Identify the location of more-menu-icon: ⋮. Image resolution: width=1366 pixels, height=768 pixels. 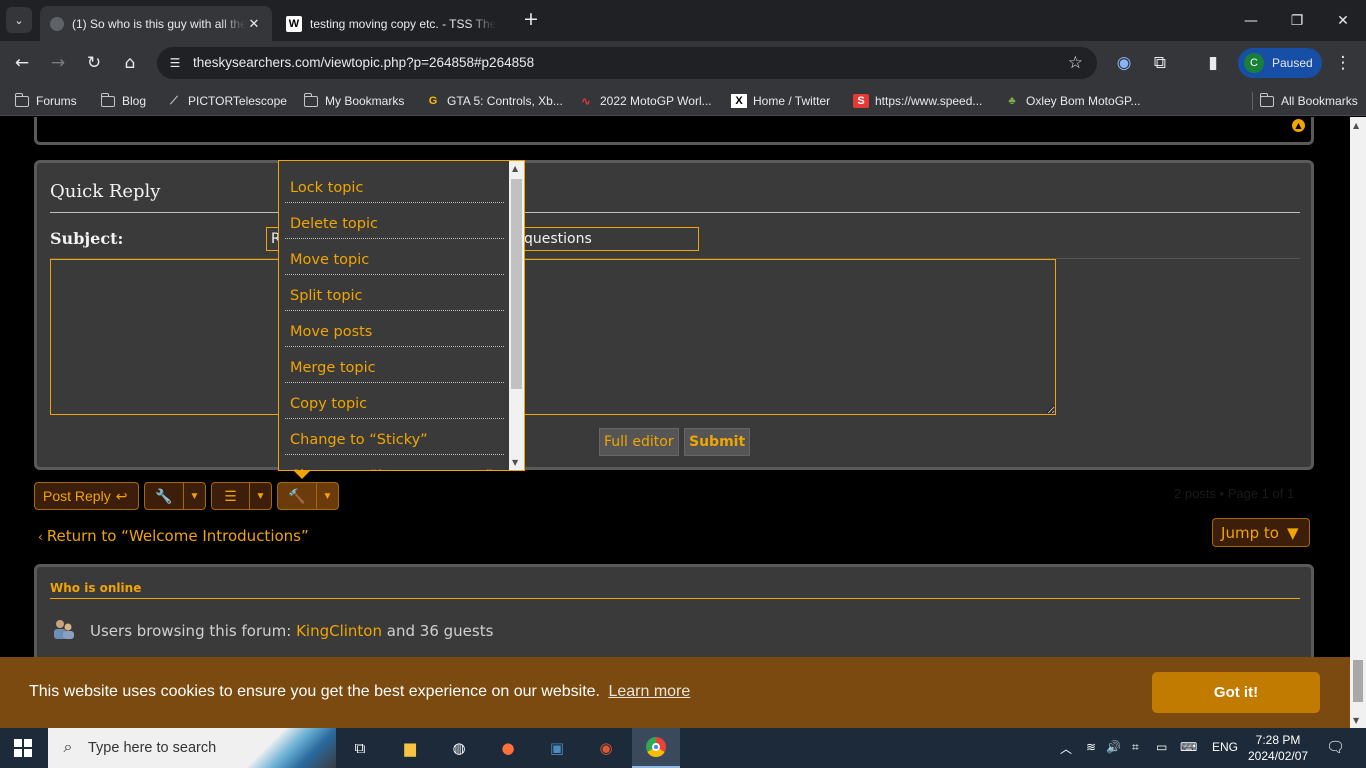
(1343, 63).